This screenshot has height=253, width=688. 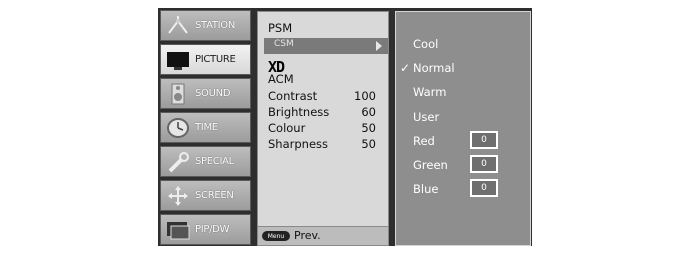 I want to click on setting-label: Brightness, so click(x=299, y=112).